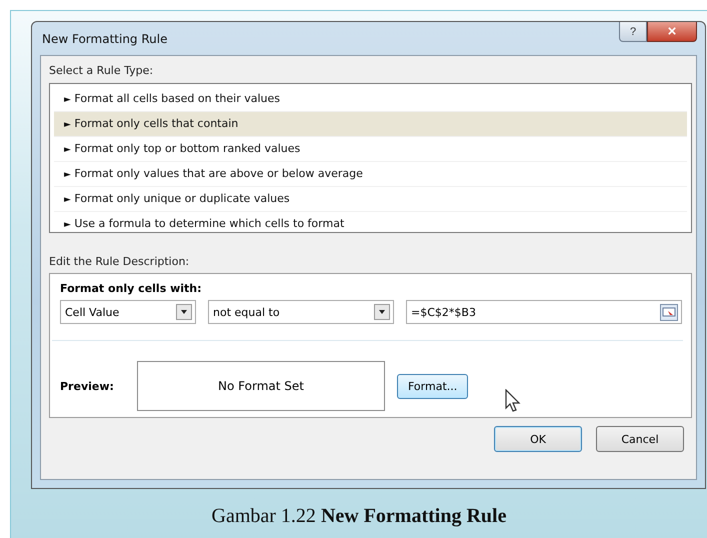 This screenshot has height=538, width=707. Describe the element at coordinates (261, 386) in the screenshot. I see `preview-box: No Format Set` at that location.